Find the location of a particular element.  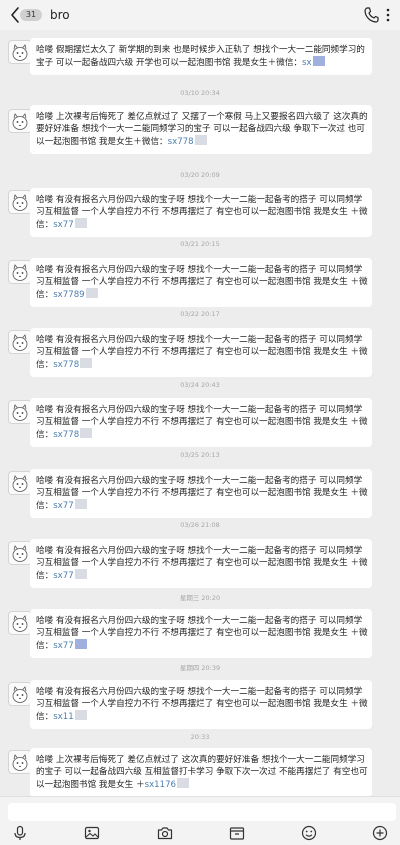

timestamp: 星期四 20:39 is located at coordinates (200, 668).